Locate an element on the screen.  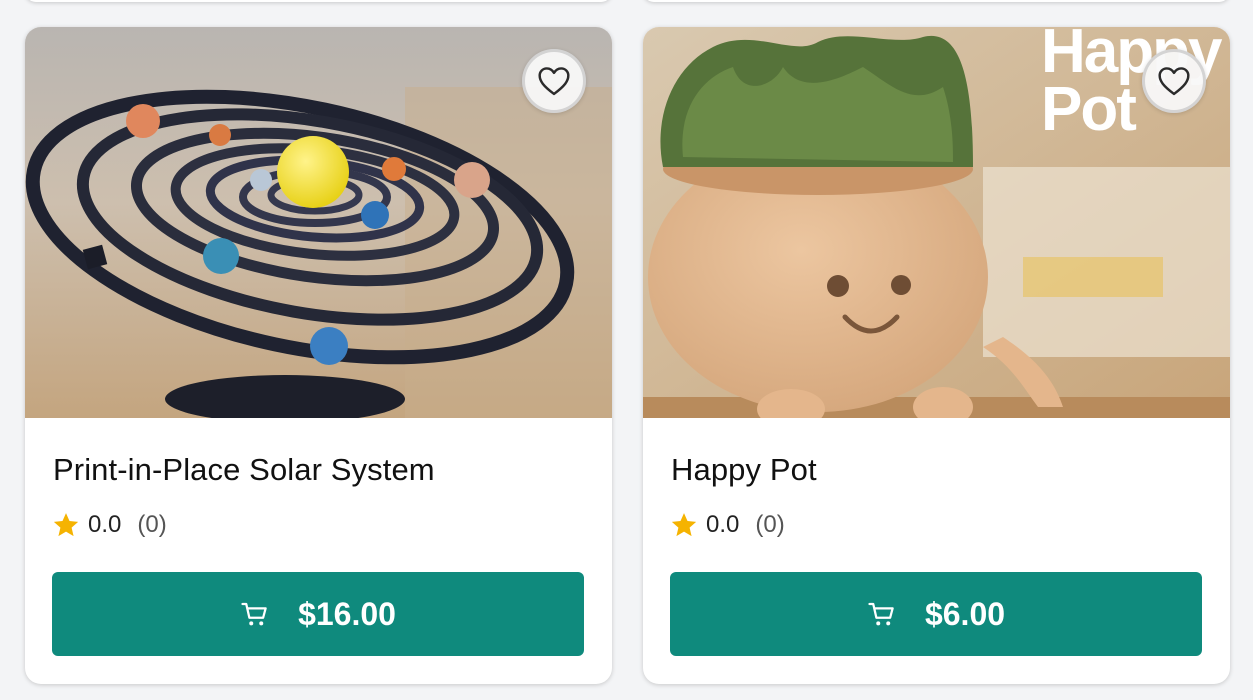
price: $6.00 is located at coordinates (965, 613).